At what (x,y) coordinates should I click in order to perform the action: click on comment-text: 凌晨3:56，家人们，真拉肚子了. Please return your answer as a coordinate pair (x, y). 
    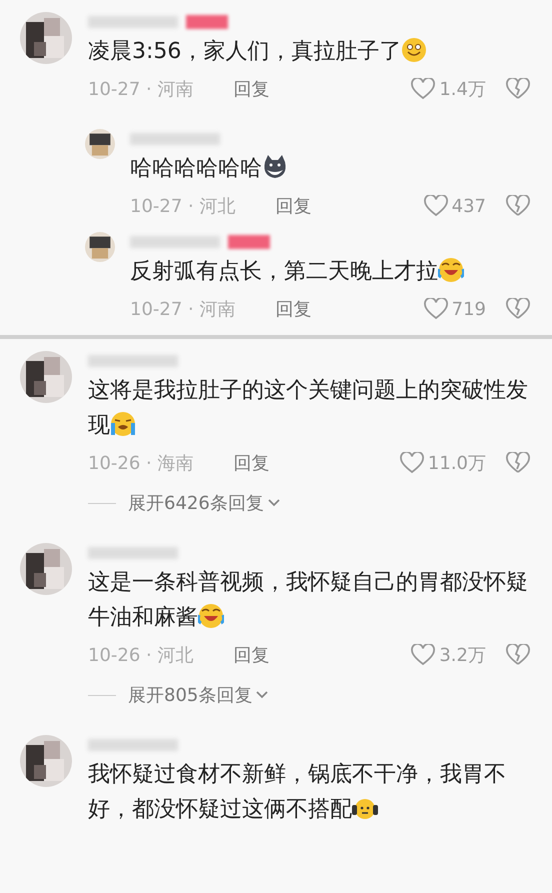
    Looking at the image, I should click on (309, 51).